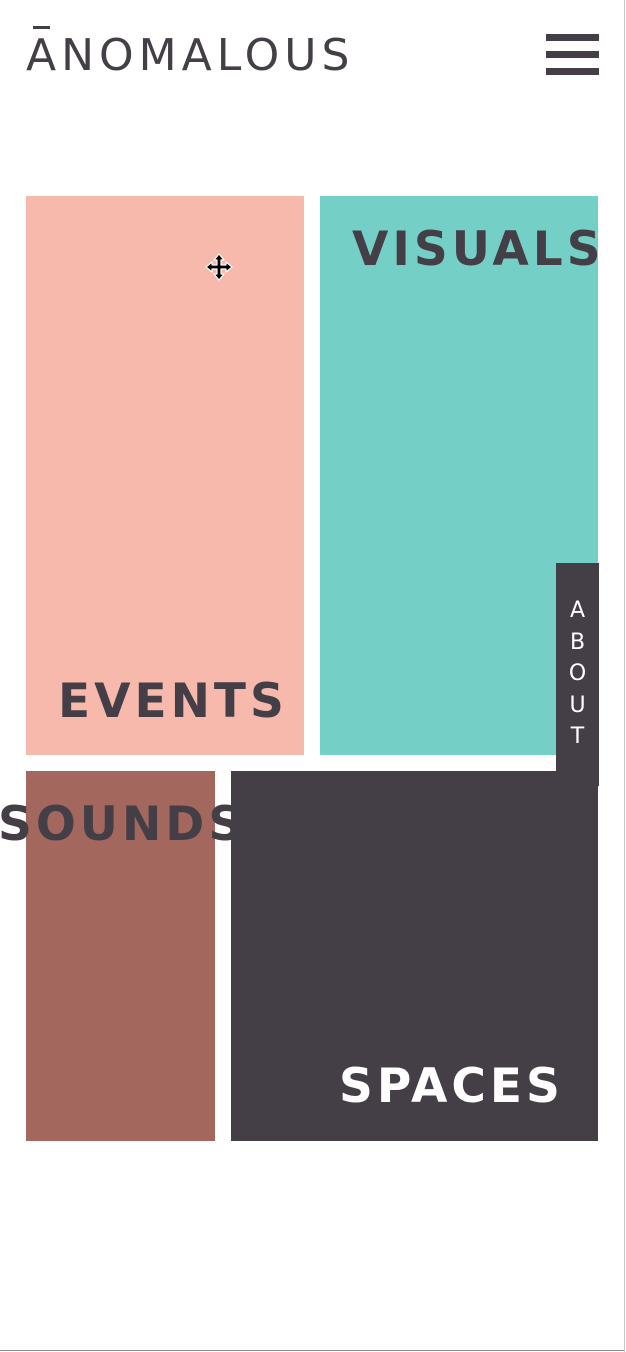  Describe the element at coordinates (219, 267) in the screenshot. I see `move-cursor-icon` at that location.